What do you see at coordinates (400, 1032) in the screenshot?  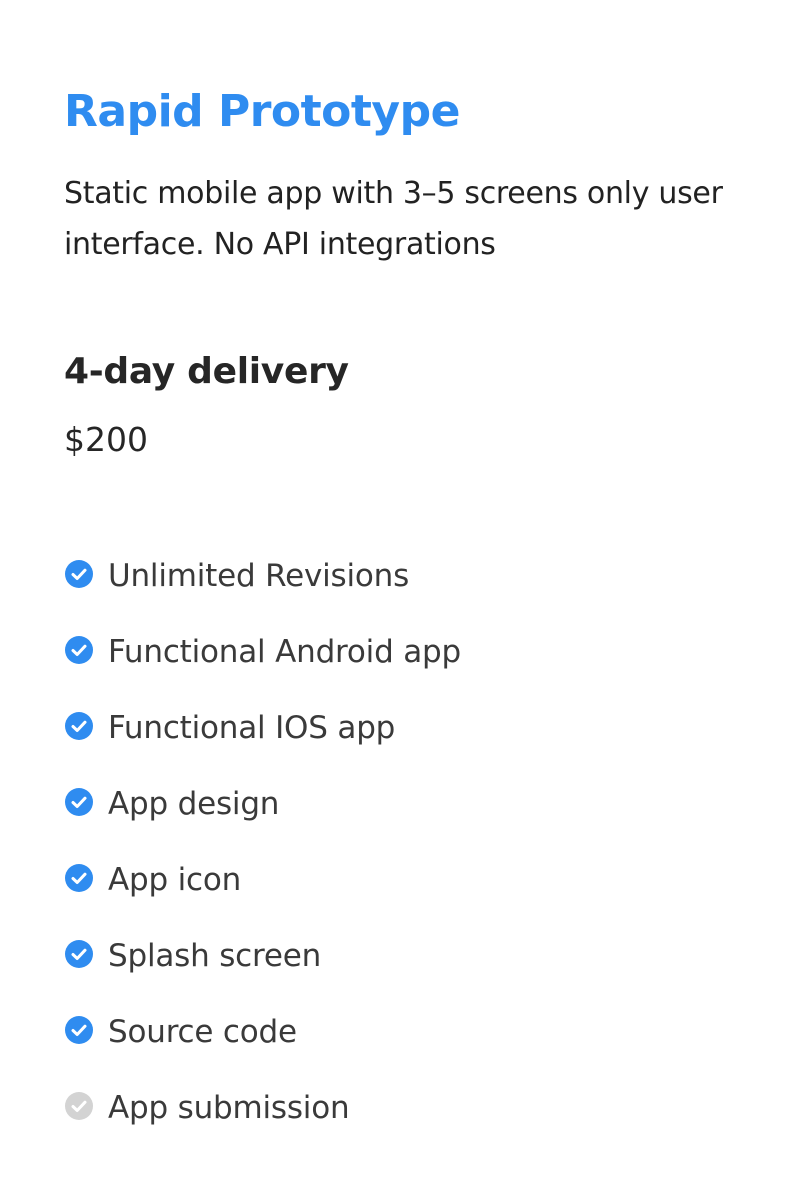 I see `feature-item: Source code` at bounding box center [400, 1032].